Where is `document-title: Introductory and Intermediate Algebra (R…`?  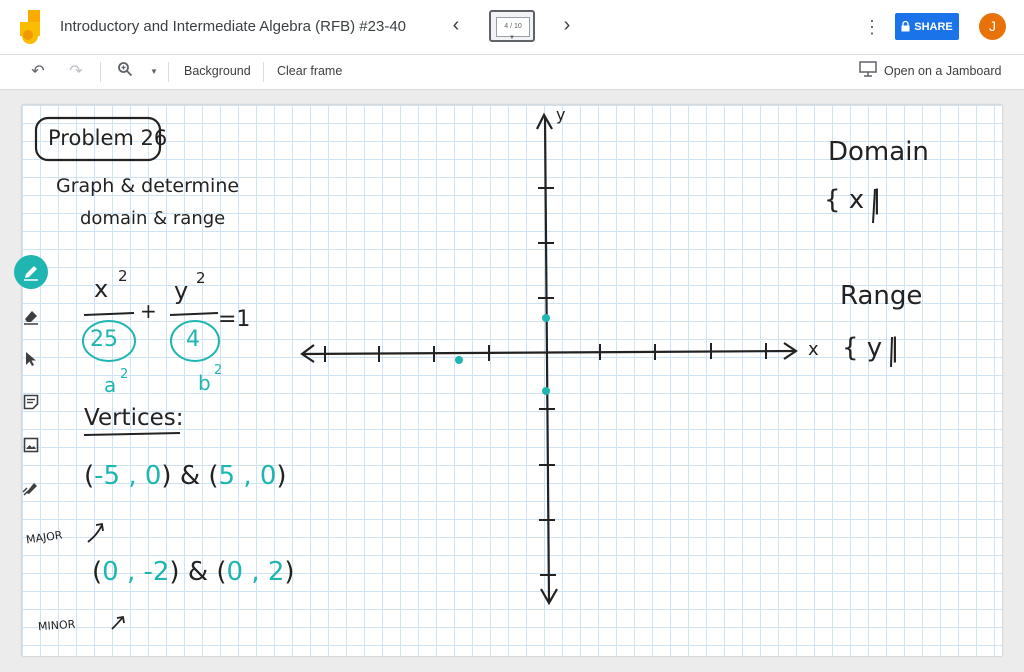 document-title: Introductory and Intermediate Algebra (R… is located at coordinates (233, 26).